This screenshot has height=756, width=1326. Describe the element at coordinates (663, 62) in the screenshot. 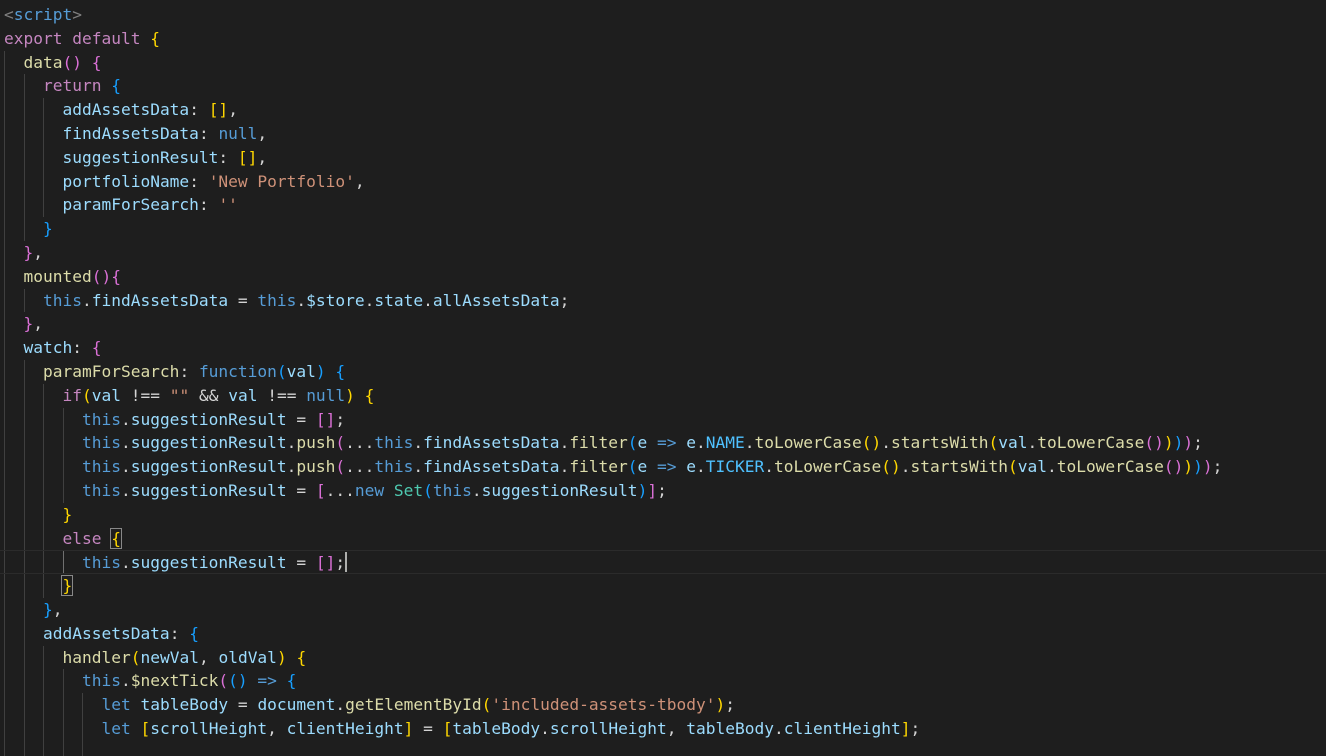

I see `code-line: data() {` at that location.